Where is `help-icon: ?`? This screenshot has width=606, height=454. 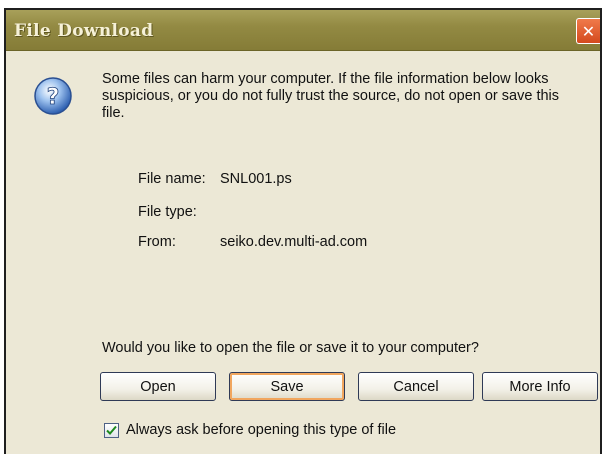
help-icon: ? is located at coordinates (53, 96).